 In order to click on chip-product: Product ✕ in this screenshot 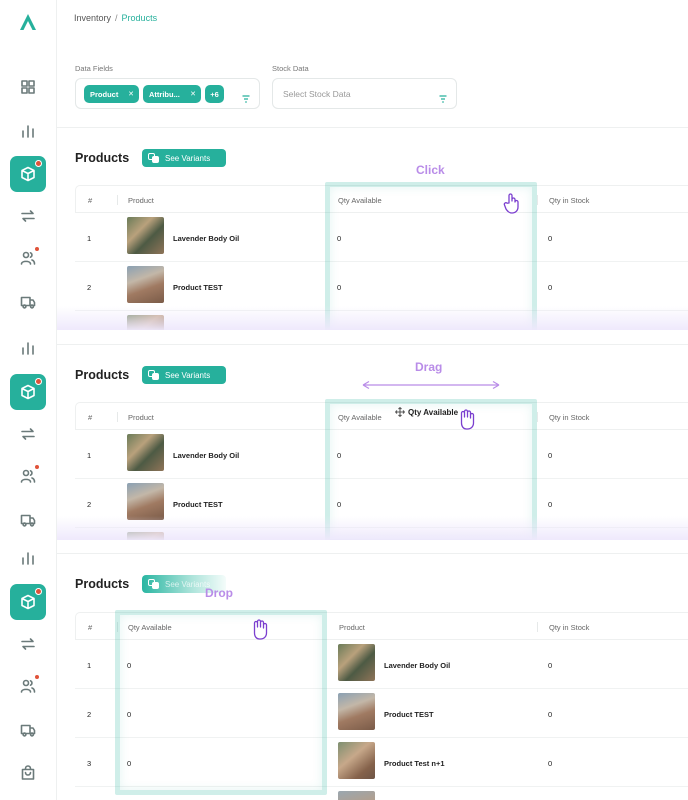, I will do `click(111, 94)`.